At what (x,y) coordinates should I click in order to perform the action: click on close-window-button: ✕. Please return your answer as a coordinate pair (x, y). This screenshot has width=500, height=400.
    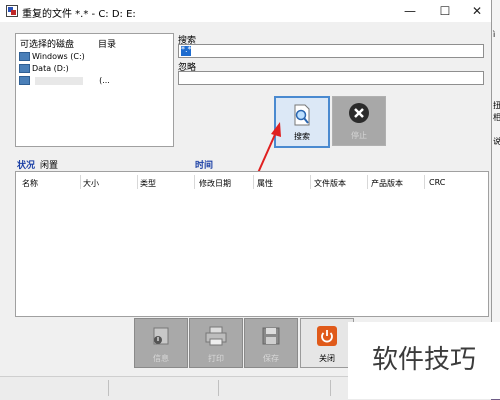
    Looking at the image, I should click on (477, 11).